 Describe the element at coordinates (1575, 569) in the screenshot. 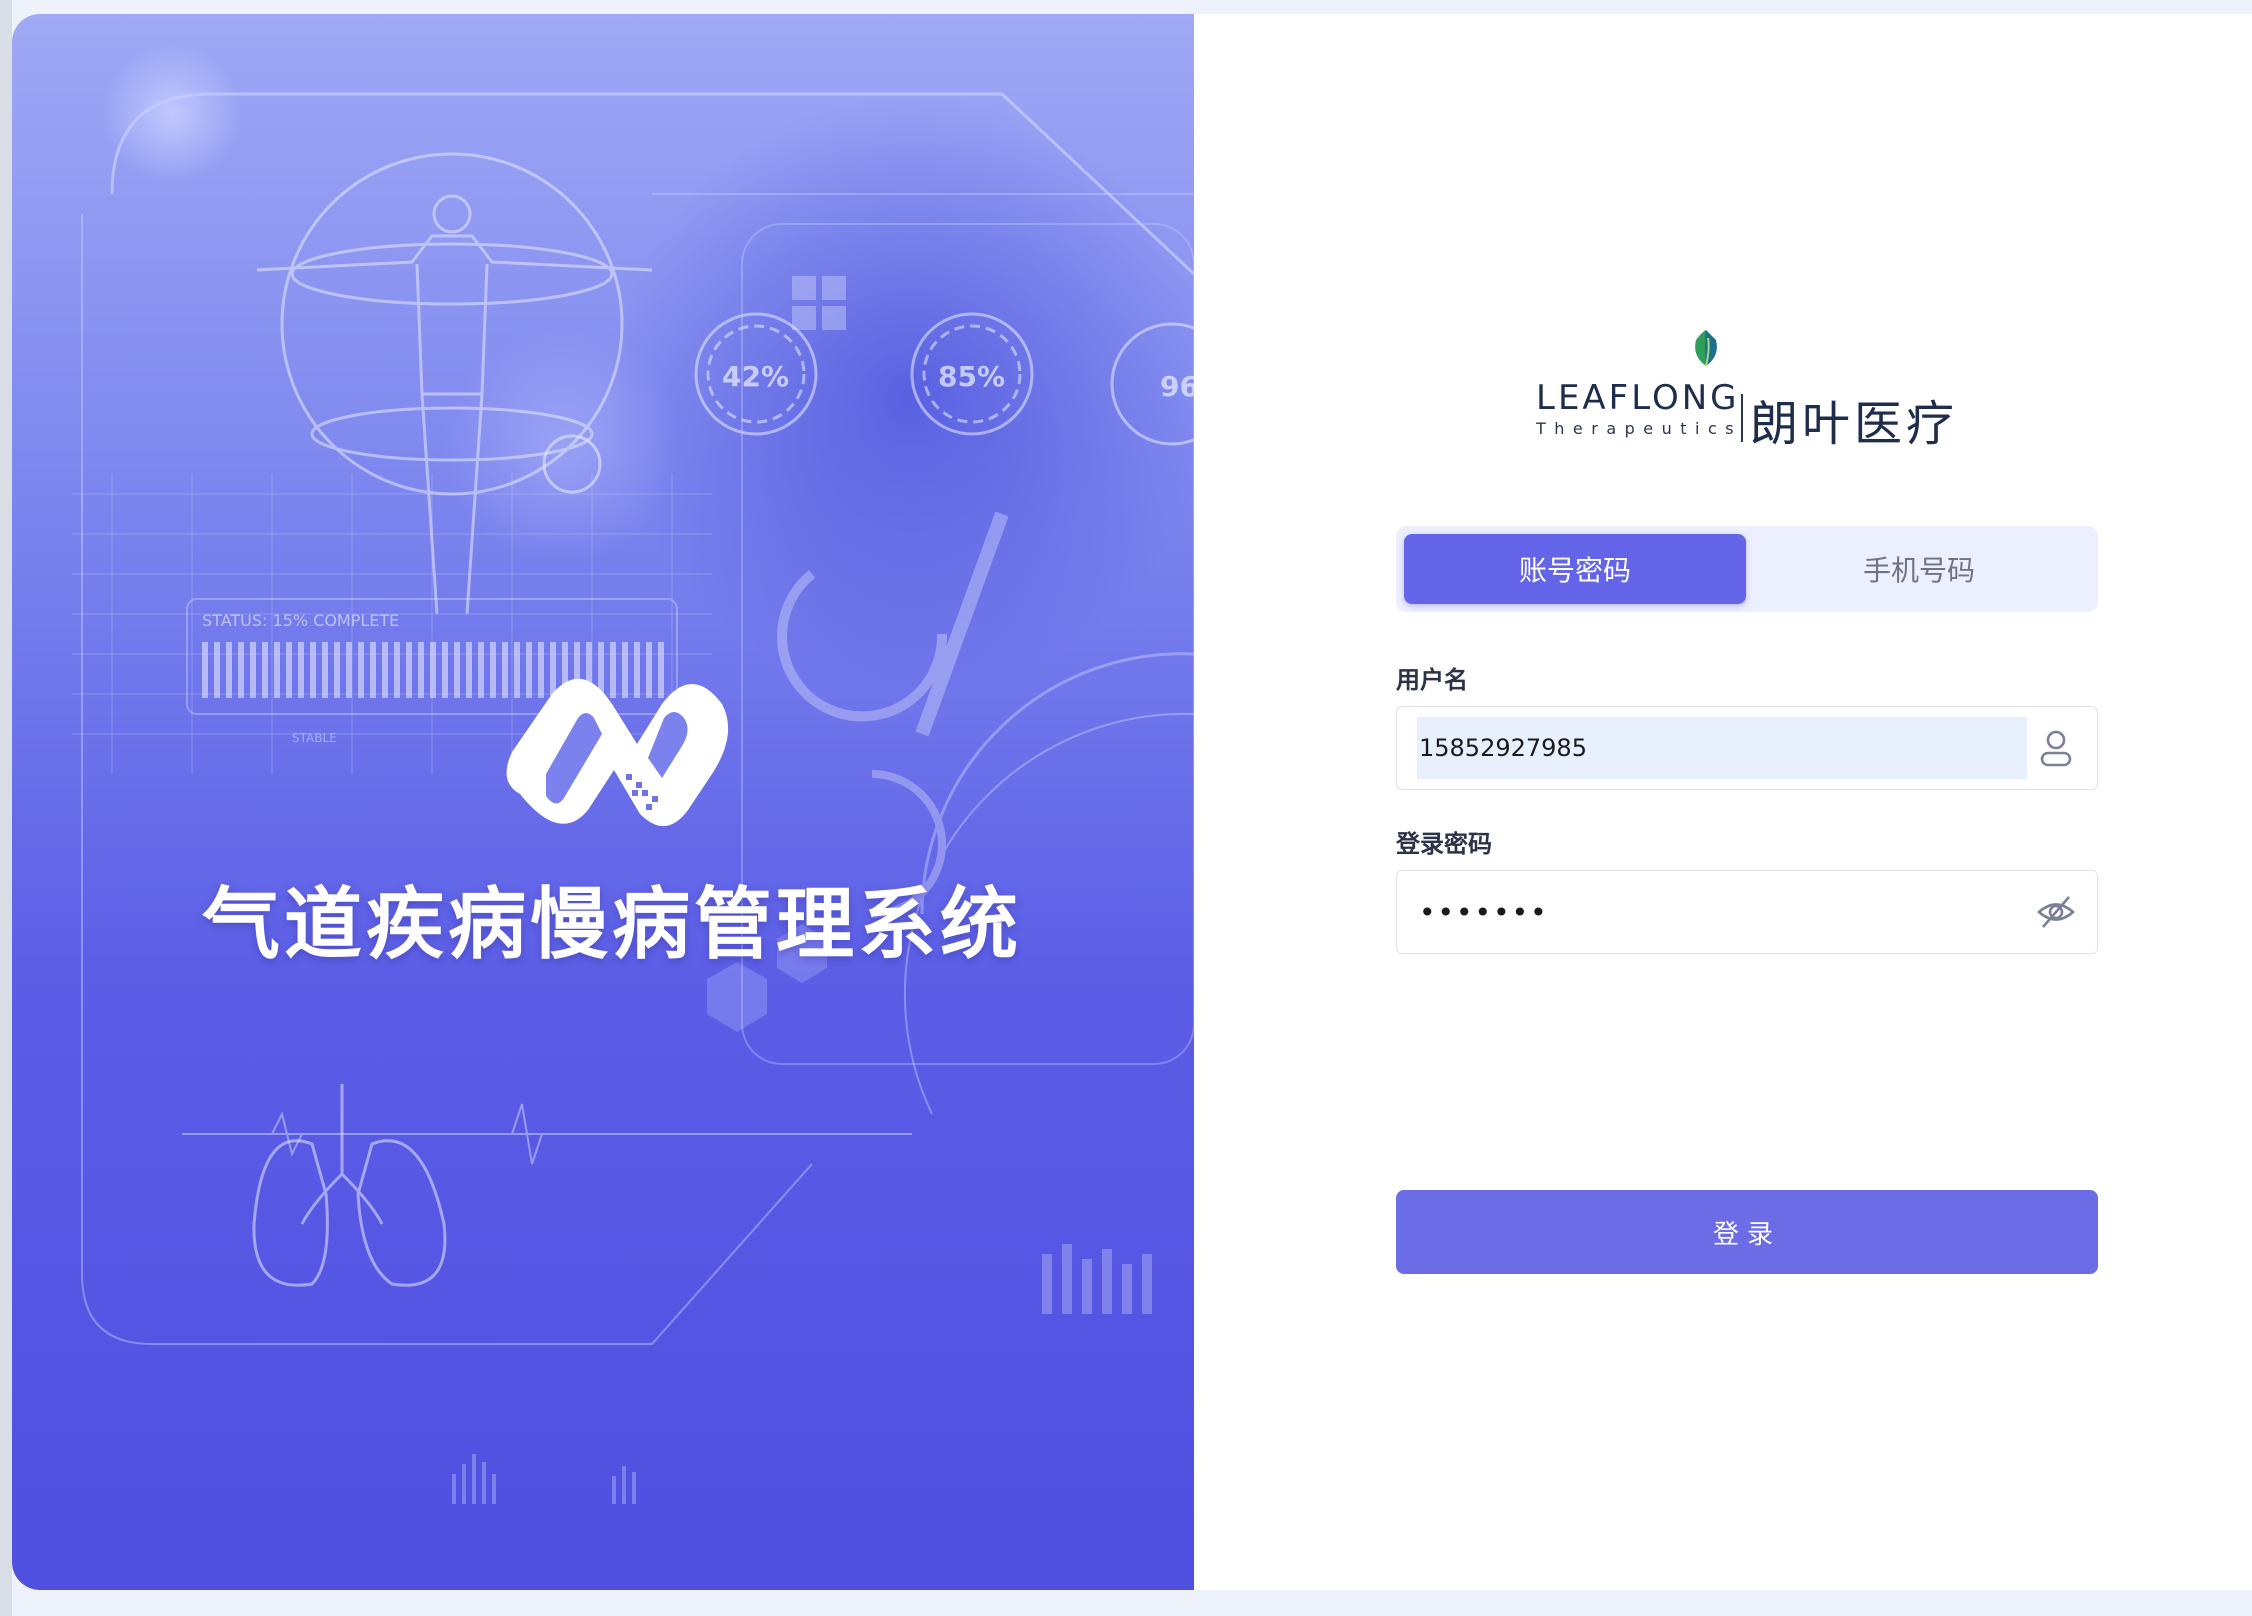

I see `tab-account-password: 账号密码` at that location.